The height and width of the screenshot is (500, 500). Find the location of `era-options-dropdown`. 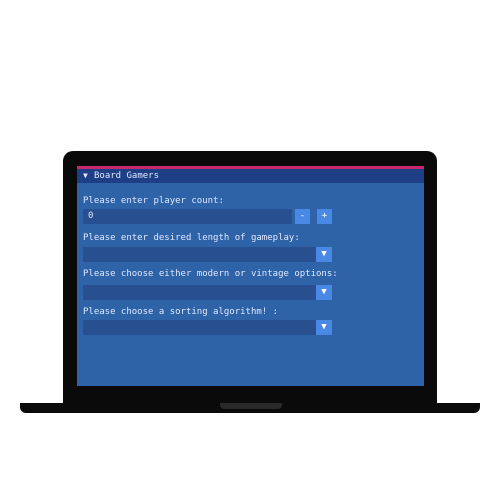

era-options-dropdown is located at coordinates (199, 292).